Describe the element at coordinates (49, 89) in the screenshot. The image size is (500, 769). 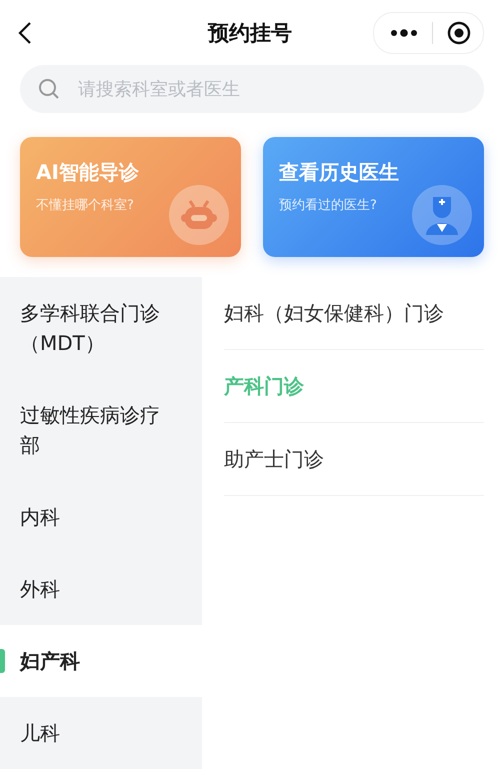
I see `search-icon` at that location.